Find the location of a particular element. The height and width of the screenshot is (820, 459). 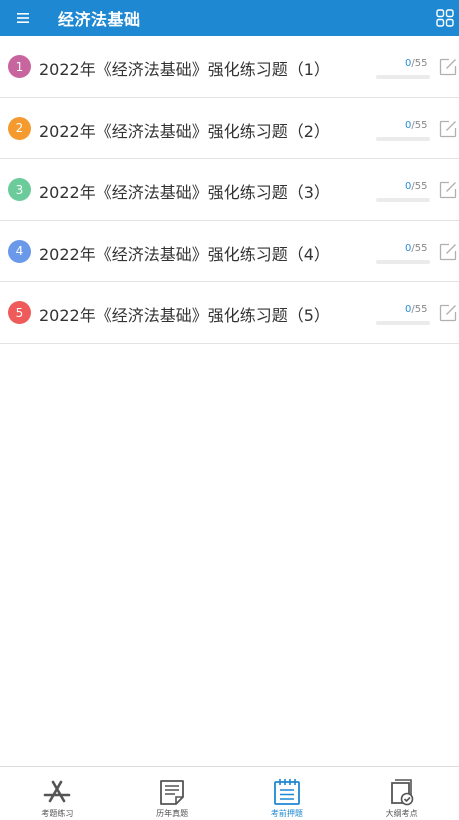

tab-label: 考题练习 is located at coordinates (57, 813).